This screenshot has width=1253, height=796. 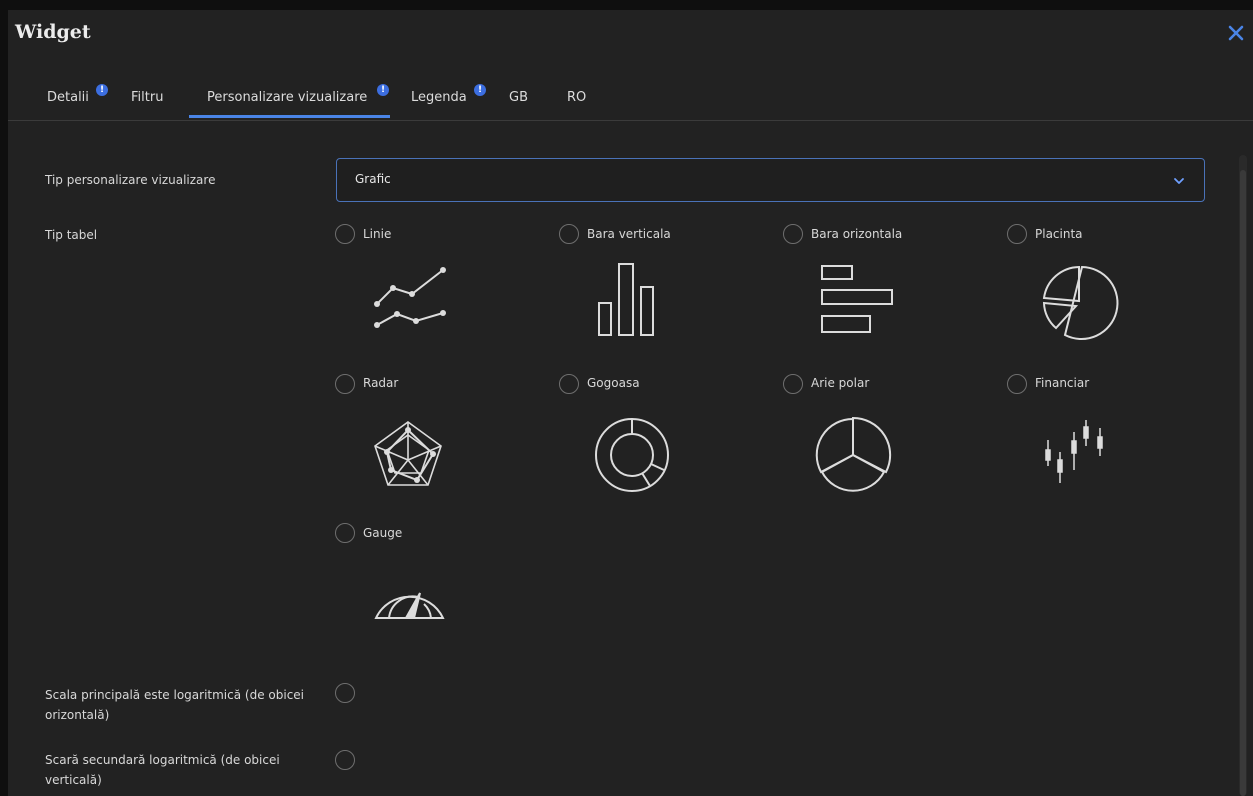 What do you see at coordinates (383, 90) in the screenshot?
I see `tab-personalizare-alert-badge: !` at bounding box center [383, 90].